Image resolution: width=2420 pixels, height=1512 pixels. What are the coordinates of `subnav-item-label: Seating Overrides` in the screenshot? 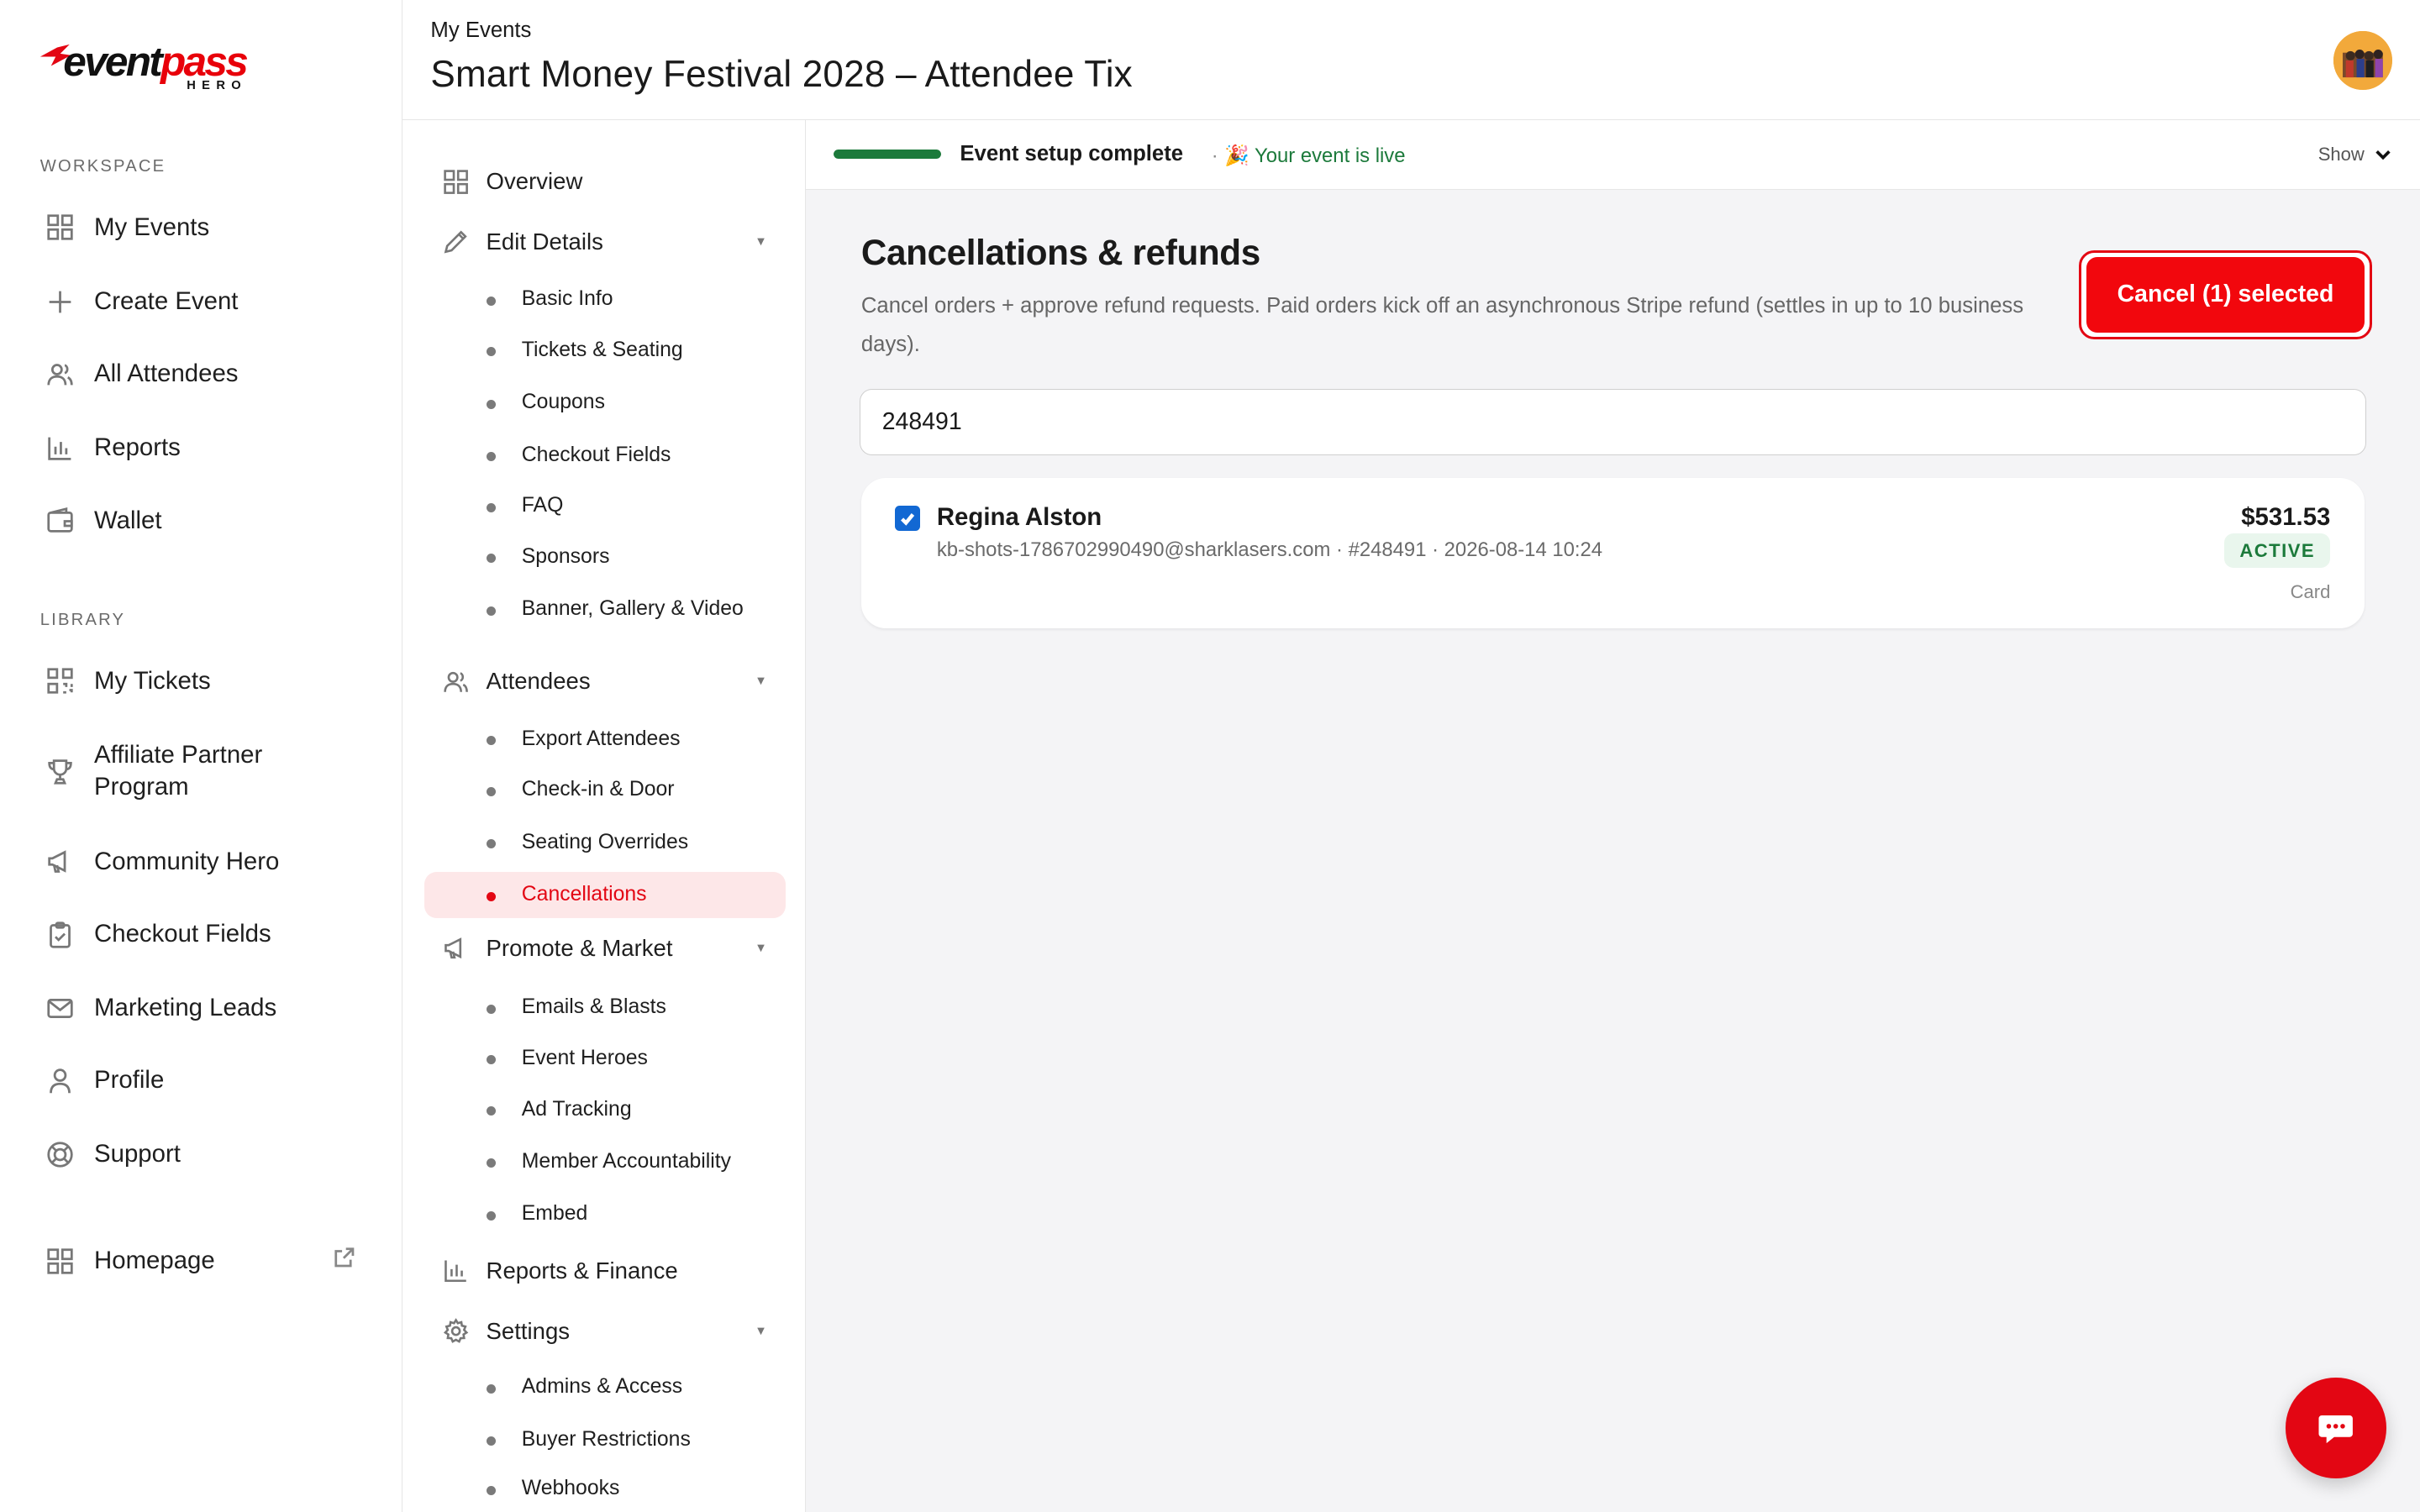 It's located at (605, 841).